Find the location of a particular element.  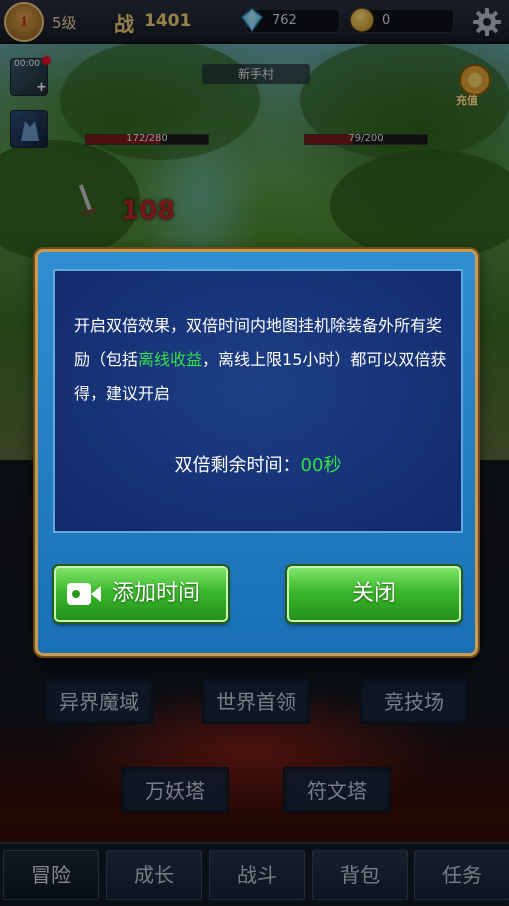

offline-income-highlight: 离线收益 is located at coordinates (170, 359).